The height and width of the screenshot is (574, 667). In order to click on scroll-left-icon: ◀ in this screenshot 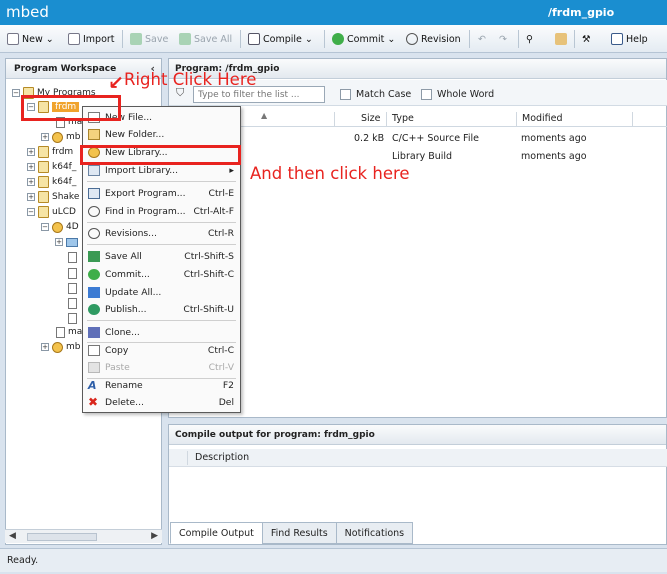, I will do `click(12, 536)`.